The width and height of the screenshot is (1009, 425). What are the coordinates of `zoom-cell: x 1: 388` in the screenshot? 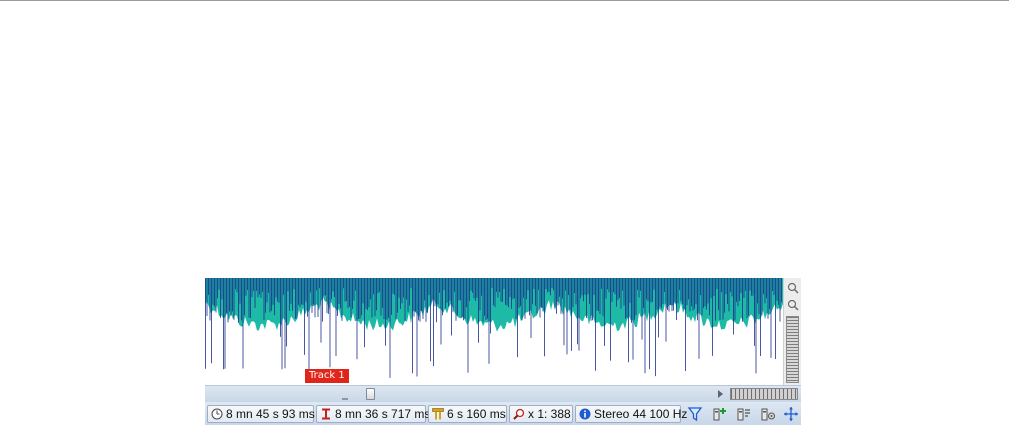 It's located at (541, 414).